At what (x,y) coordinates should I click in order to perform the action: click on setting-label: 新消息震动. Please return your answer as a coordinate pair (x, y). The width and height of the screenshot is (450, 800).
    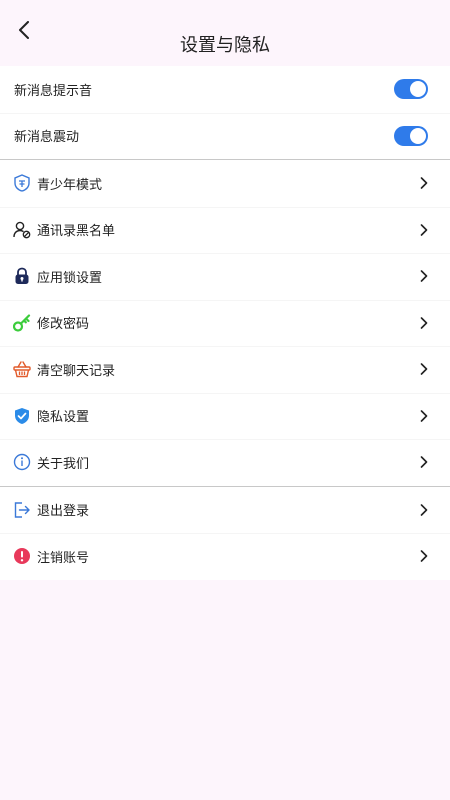
    Looking at the image, I should click on (47, 138).